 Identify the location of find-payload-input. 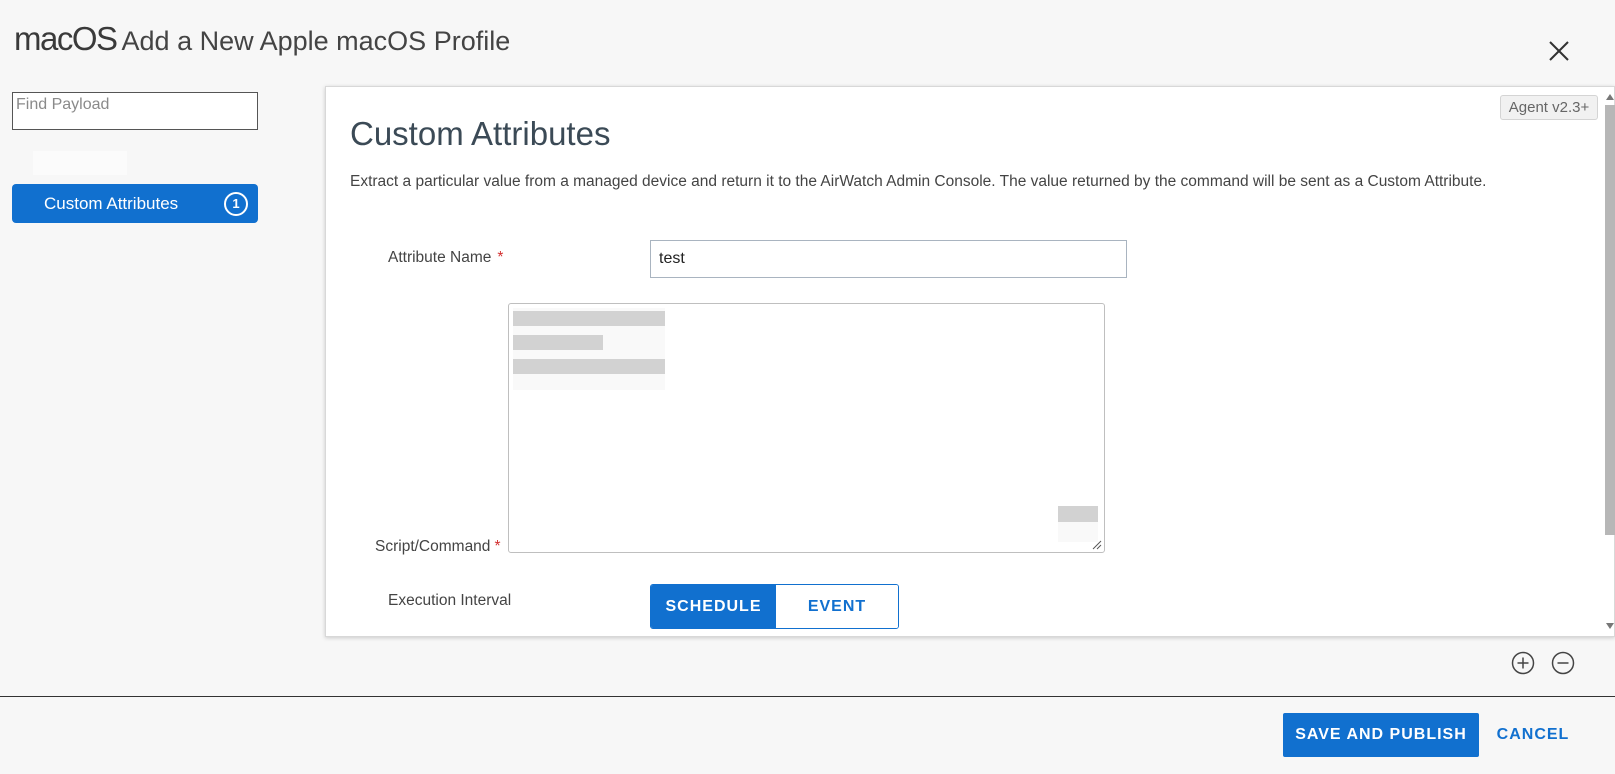
(135, 111).